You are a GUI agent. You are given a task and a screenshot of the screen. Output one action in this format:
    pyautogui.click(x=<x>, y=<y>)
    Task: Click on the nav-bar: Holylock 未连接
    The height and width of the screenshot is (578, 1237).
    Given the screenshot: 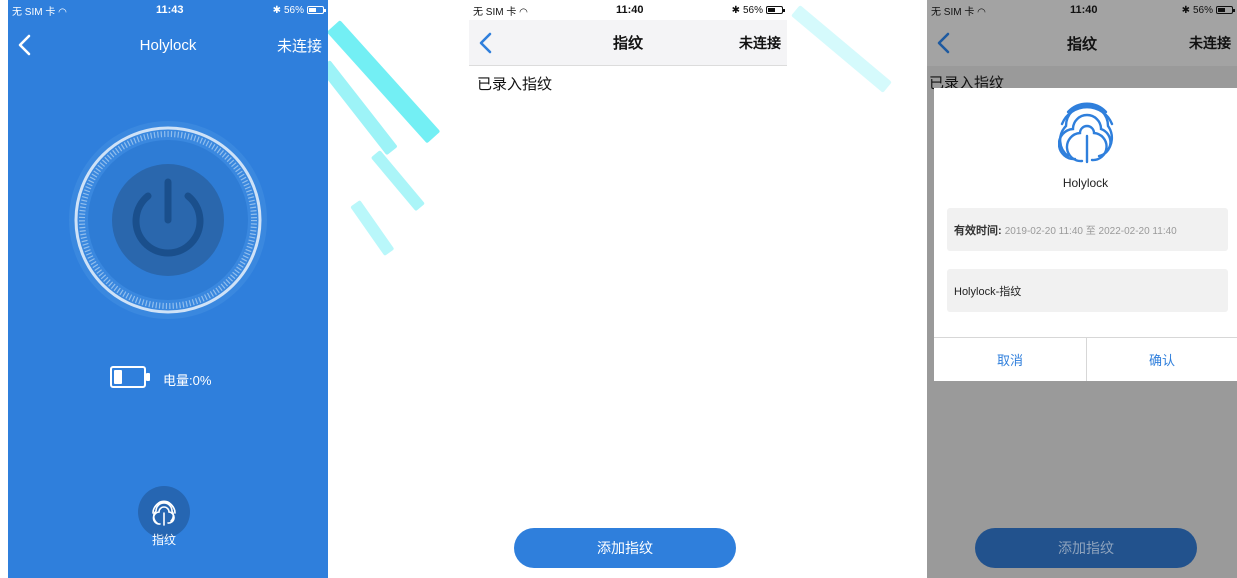 What is the action you would take?
    pyautogui.click(x=168, y=45)
    